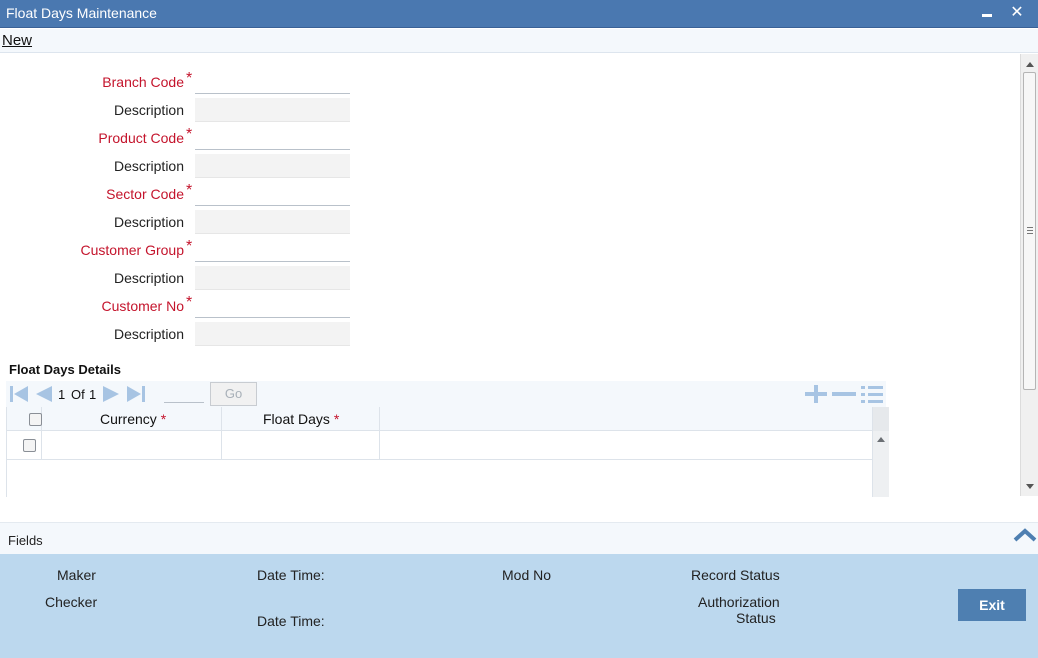  What do you see at coordinates (272, 334) in the screenshot?
I see `customer-description-field` at bounding box center [272, 334].